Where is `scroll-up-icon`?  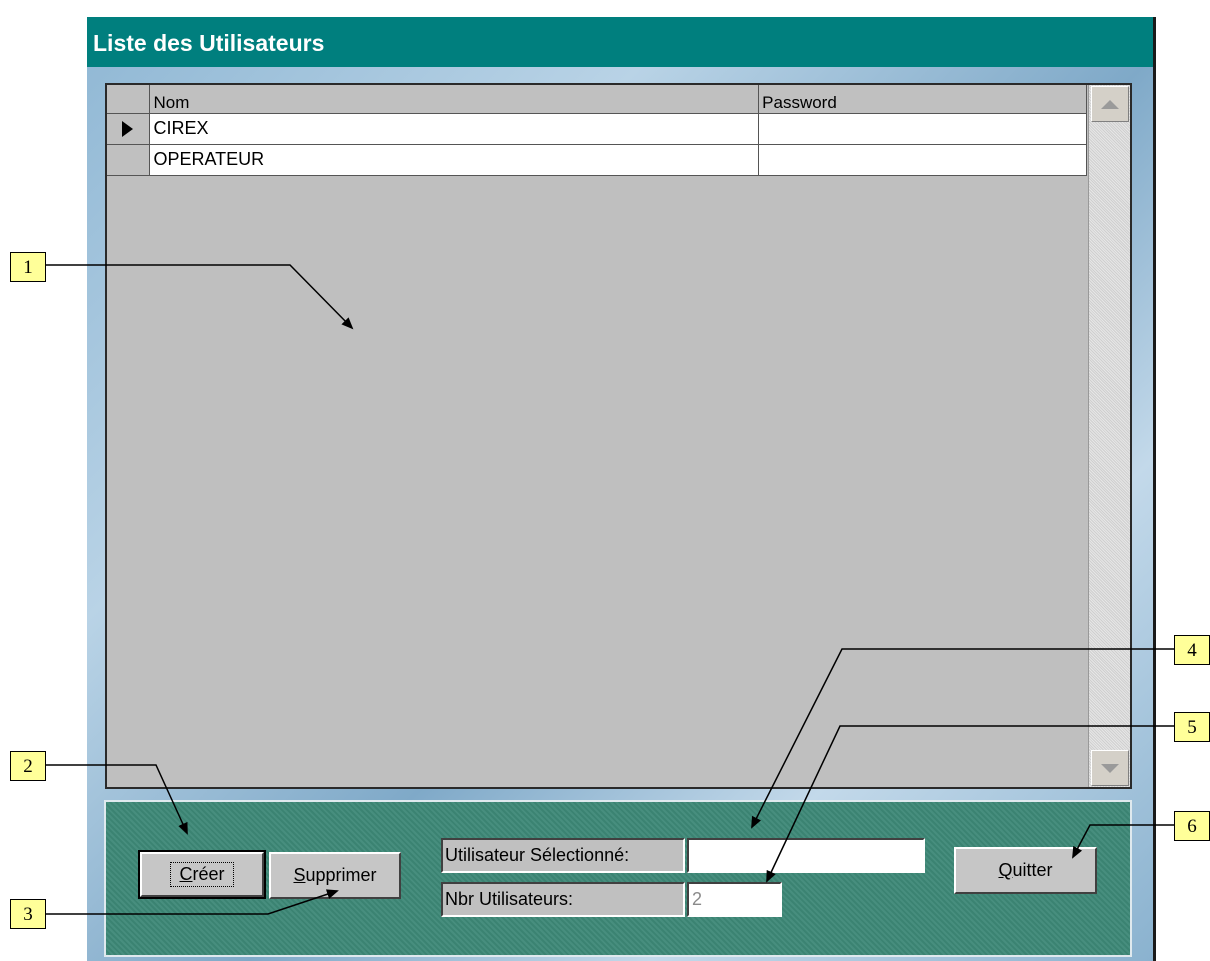
scroll-up-icon is located at coordinates (1110, 104).